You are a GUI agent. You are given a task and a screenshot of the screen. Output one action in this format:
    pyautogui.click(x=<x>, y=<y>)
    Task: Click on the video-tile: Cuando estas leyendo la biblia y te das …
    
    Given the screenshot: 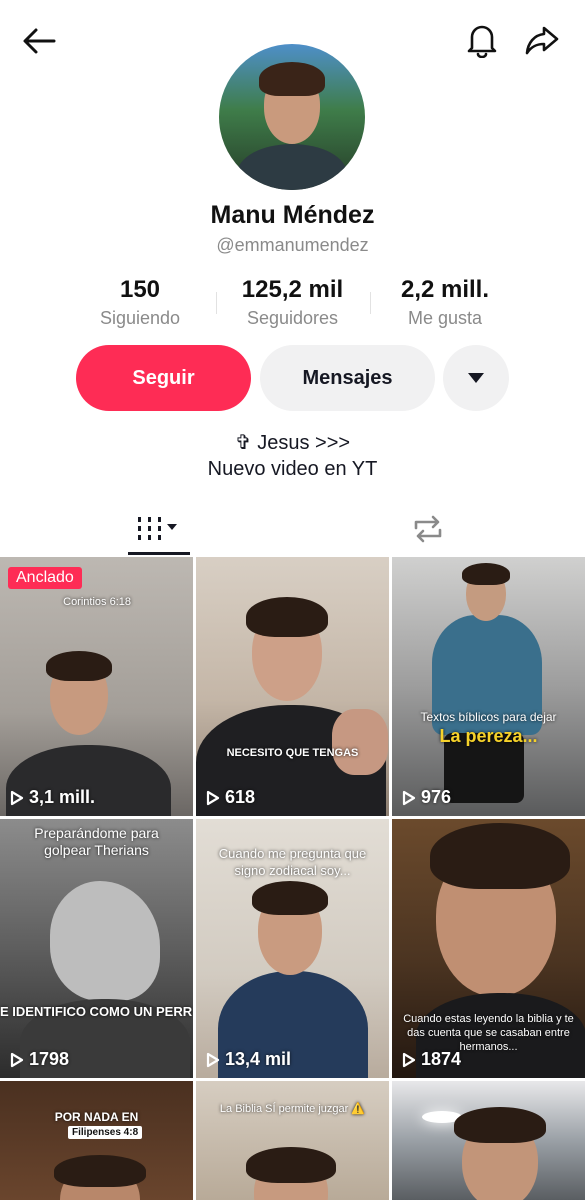 What is the action you would take?
    pyautogui.click(x=488, y=948)
    